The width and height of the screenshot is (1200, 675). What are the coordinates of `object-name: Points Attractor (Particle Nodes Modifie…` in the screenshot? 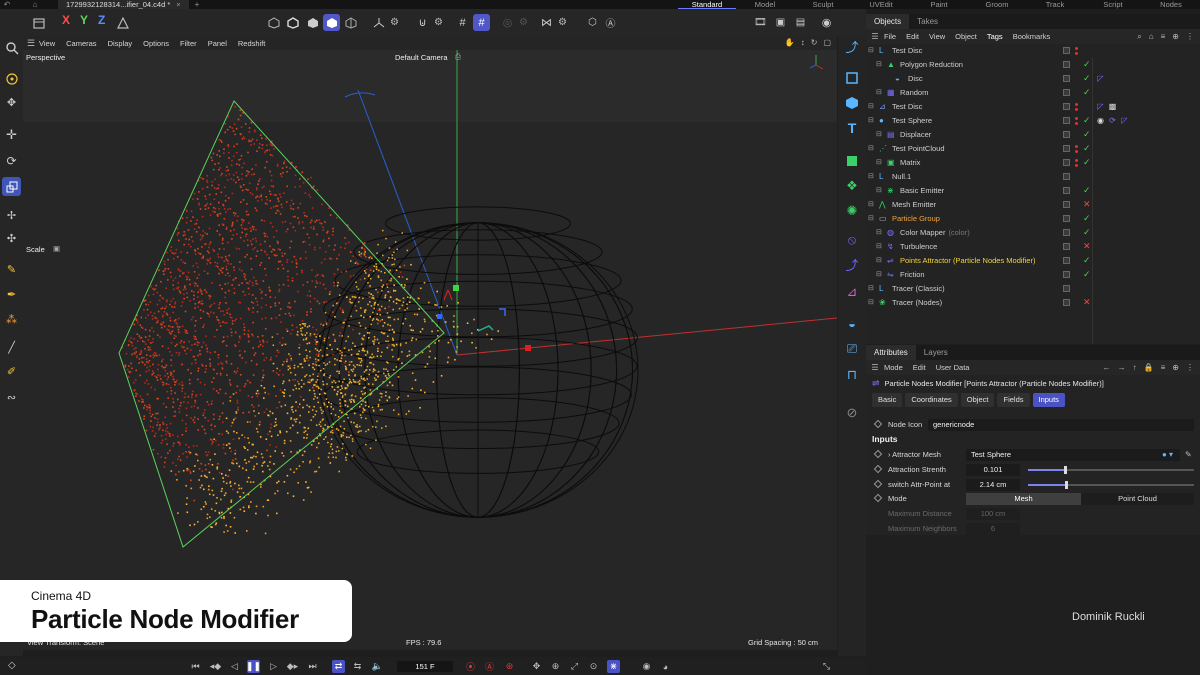 It's located at (967, 260).